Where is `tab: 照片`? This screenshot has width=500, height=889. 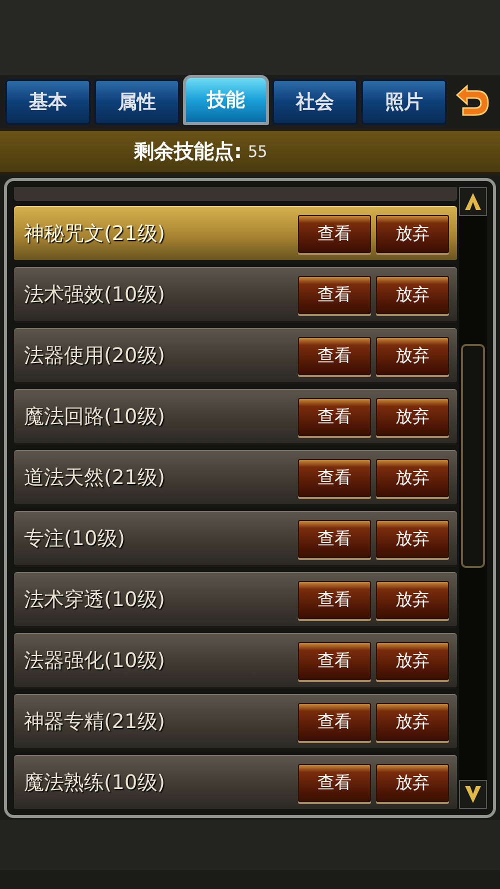 tab: 照片 is located at coordinates (404, 102).